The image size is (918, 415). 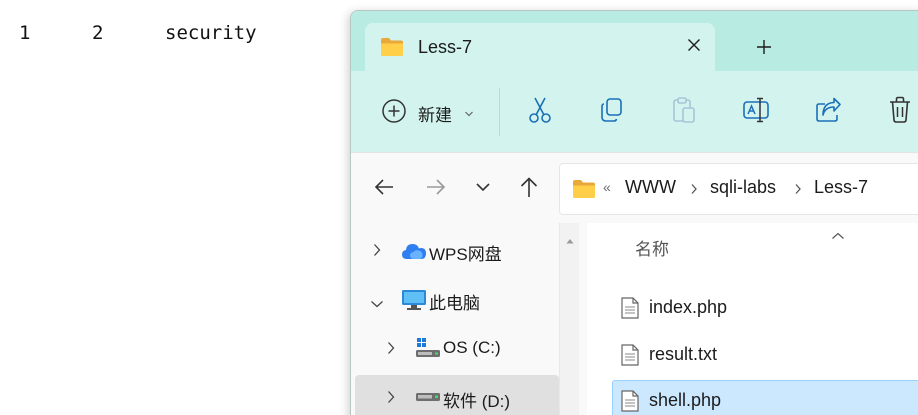 What do you see at coordinates (465, 254) in the screenshot?
I see `sidebar-item-label: WPS网盘` at bounding box center [465, 254].